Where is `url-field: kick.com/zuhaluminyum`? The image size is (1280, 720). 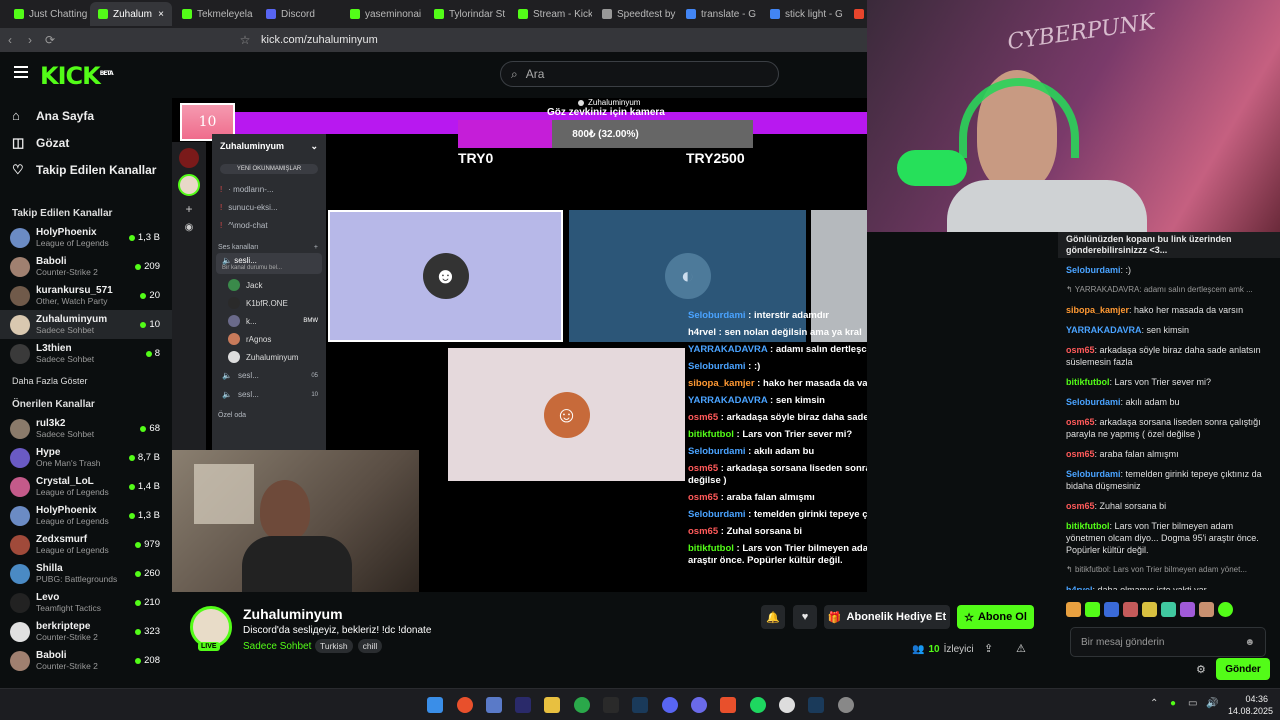
url-field: kick.com/zuhaluminyum is located at coordinates (319, 40).